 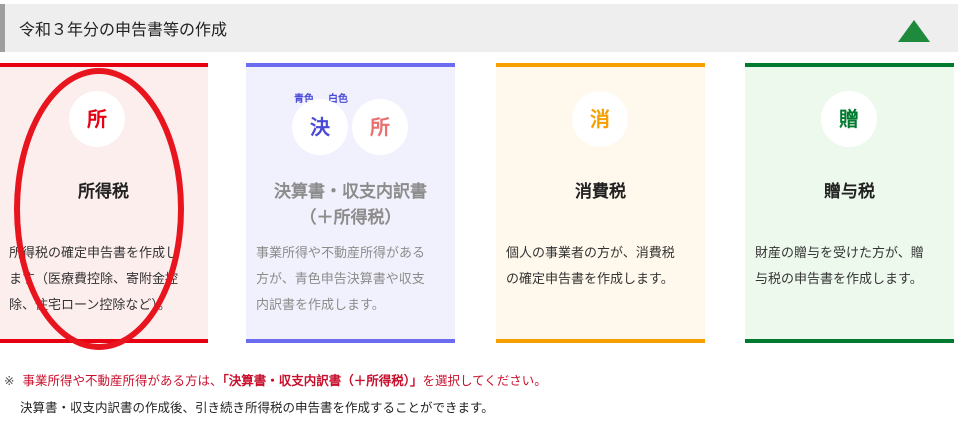 What do you see at coordinates (341, 279) in the screenshot?
I see `card-settlement-desc: 事業所得や不動産所得がある 方が、青色申告決算書や収支 内訳書を作成します。` at bounding box center [341, 279].